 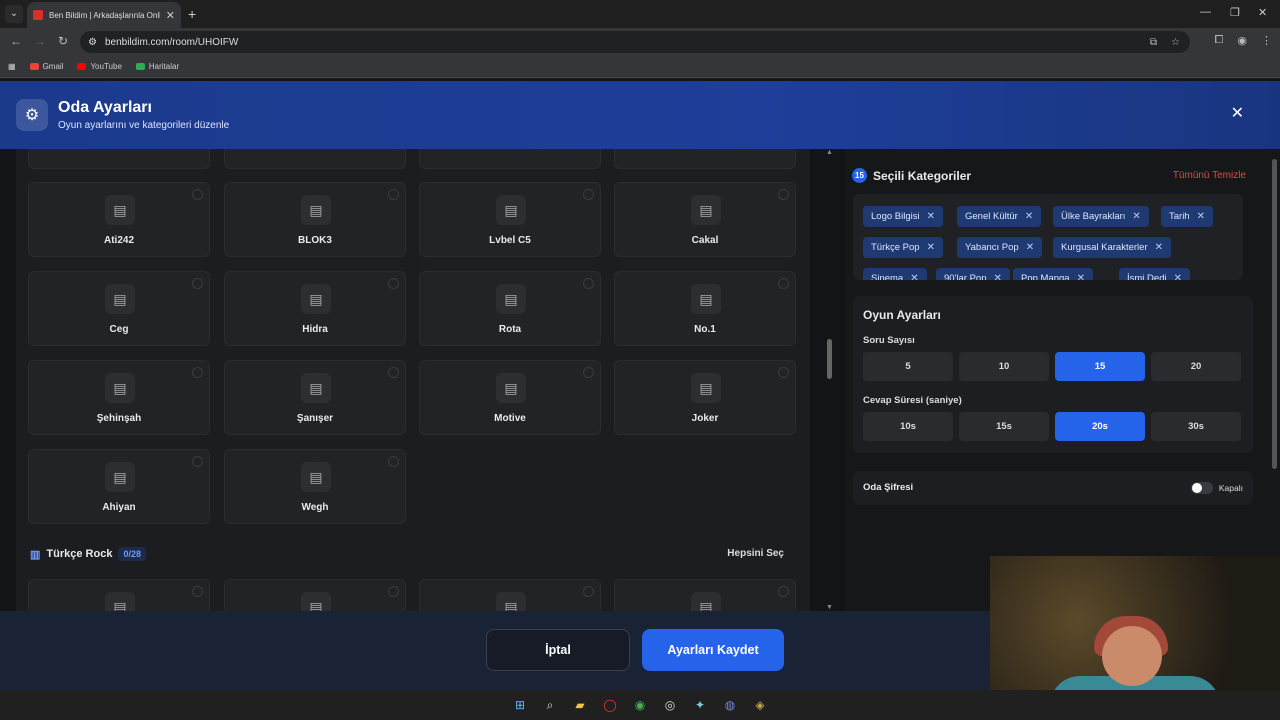 I want to click on chrome-icon: ◉, so click(x=640, y=705).